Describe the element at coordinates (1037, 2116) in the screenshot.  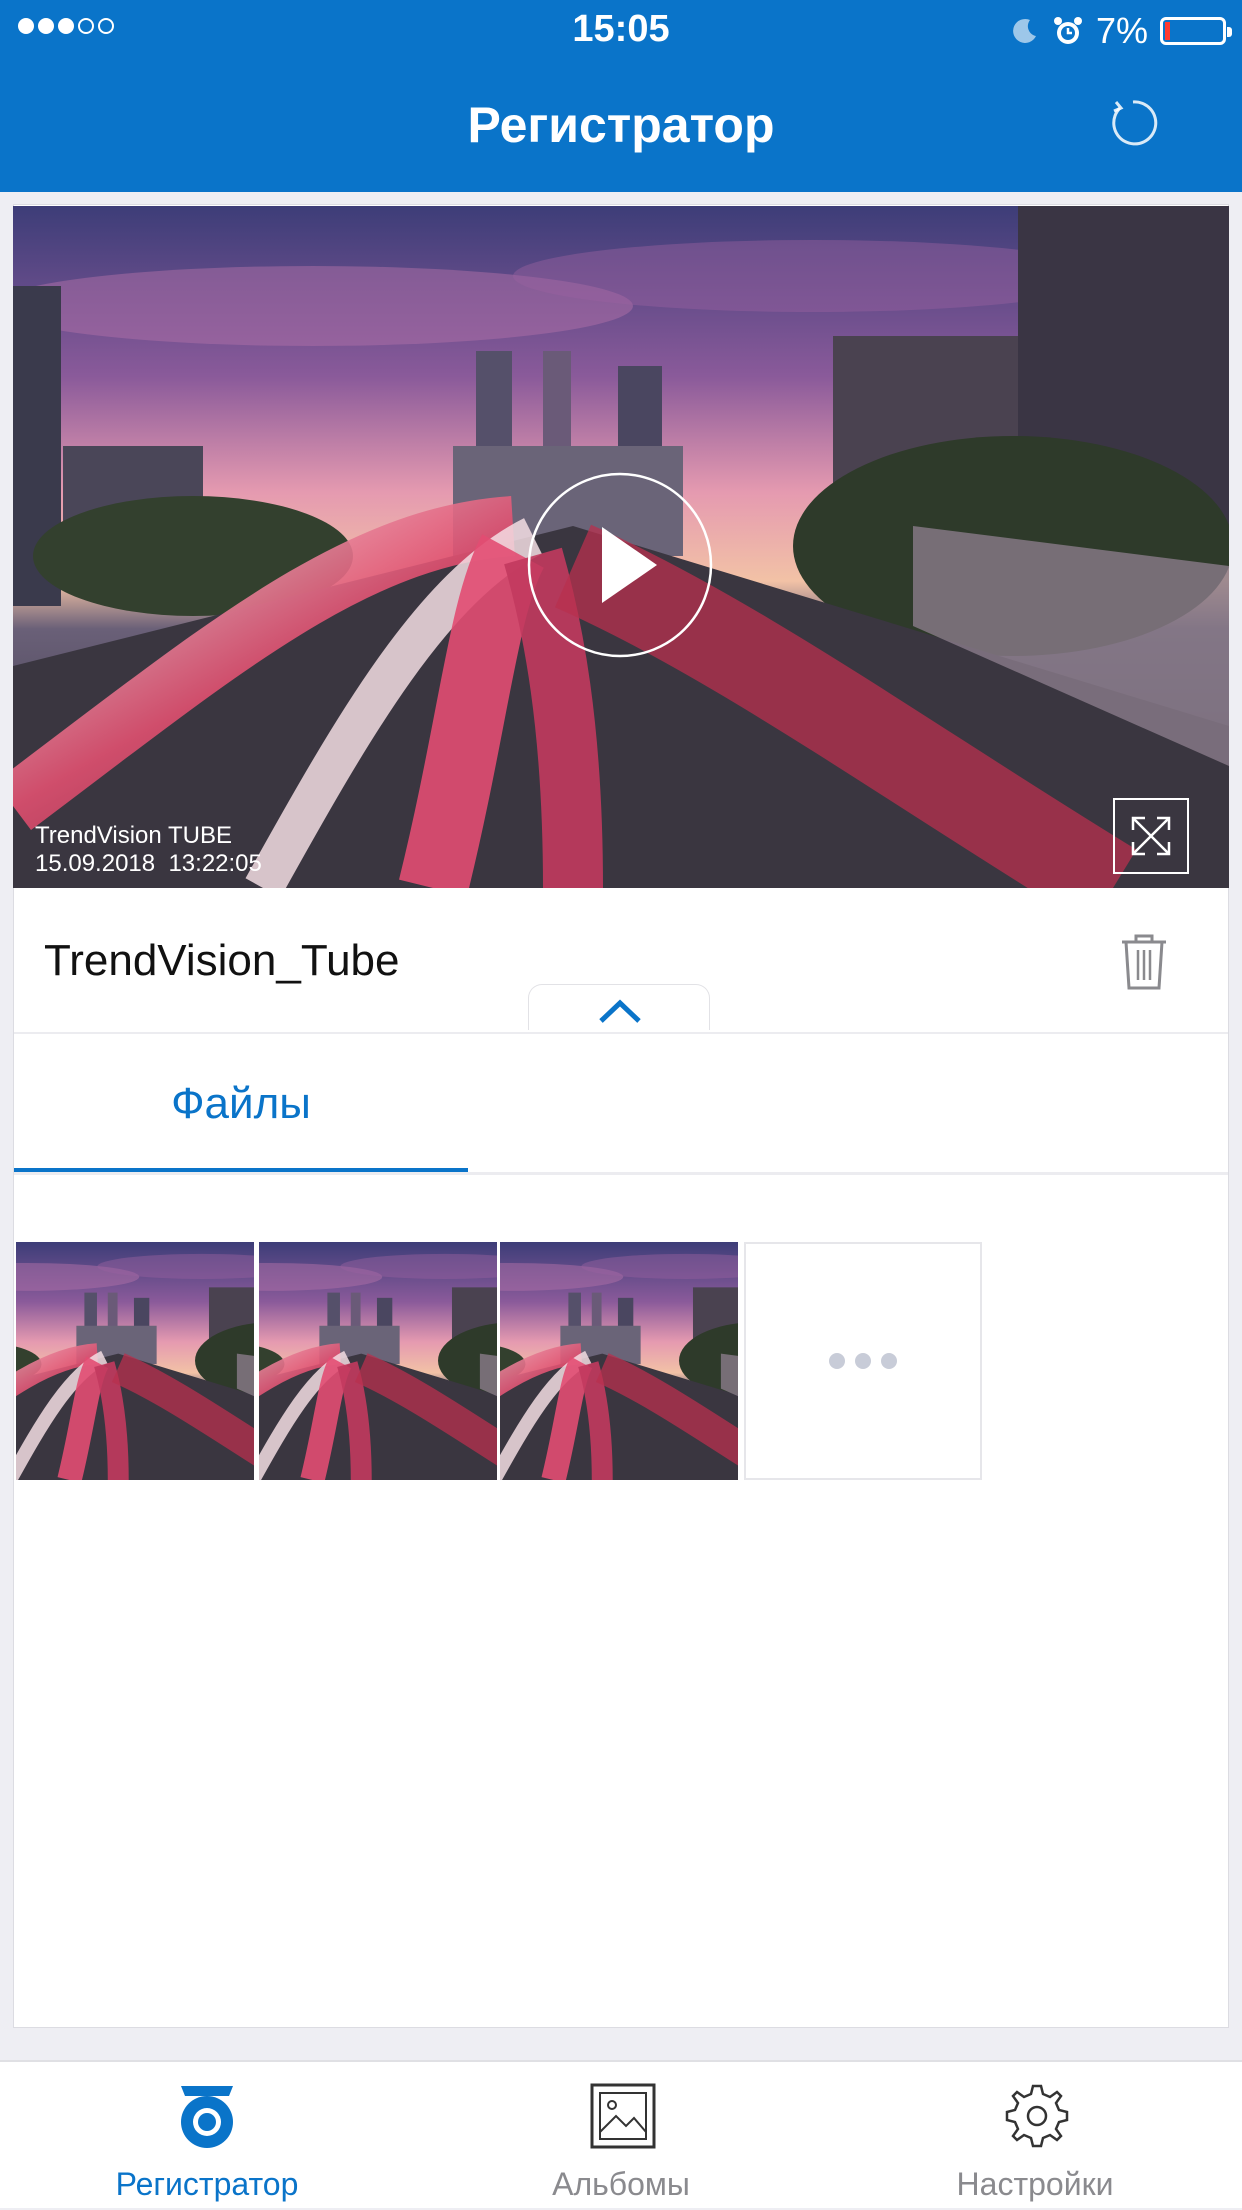
I see `gear-icon` at that location.